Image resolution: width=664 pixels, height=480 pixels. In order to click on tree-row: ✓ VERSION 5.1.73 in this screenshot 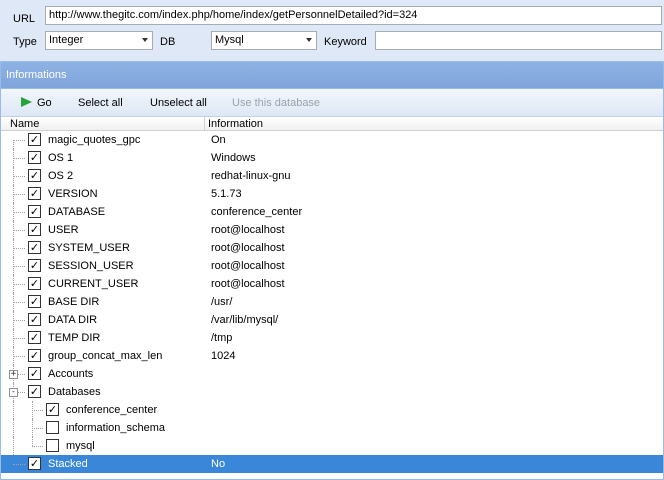, I will do `click(332, 194)`.